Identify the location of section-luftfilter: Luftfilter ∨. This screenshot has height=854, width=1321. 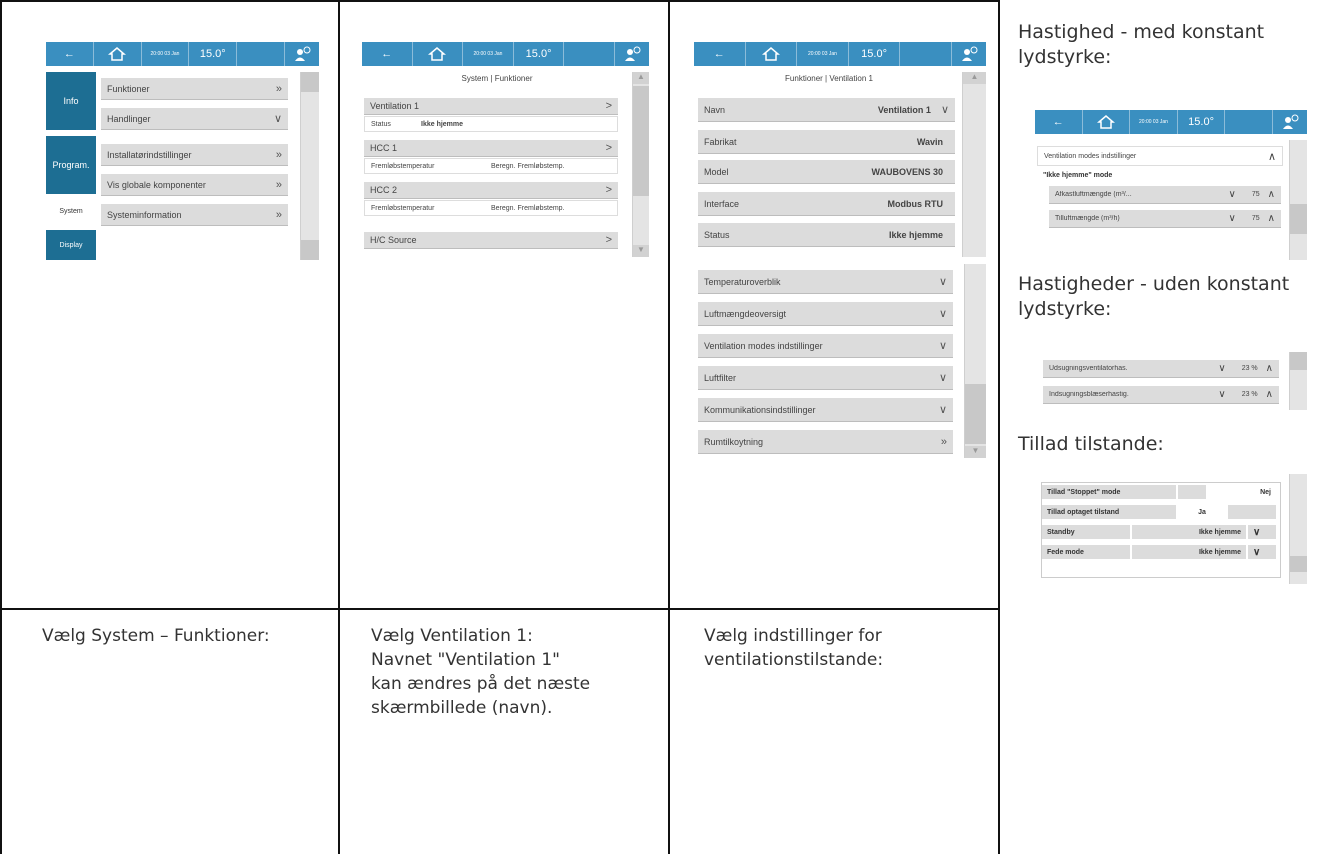
(825, 378).